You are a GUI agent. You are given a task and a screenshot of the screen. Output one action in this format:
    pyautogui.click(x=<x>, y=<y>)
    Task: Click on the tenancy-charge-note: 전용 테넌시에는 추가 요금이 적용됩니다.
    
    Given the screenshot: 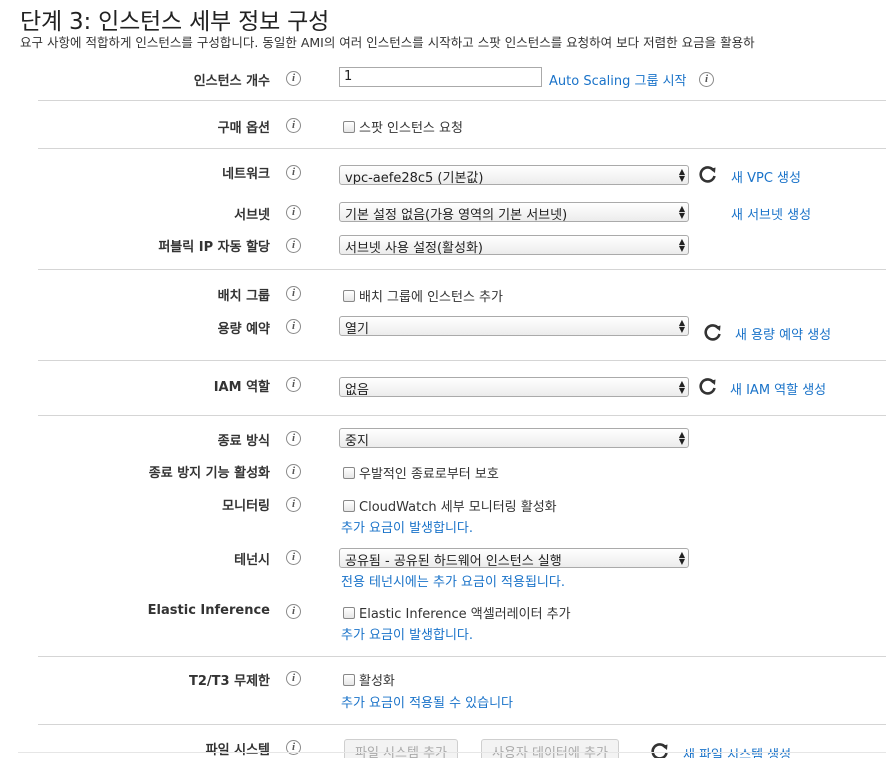 What is the action you would take?
    pyautogui.click(x=453, y=582)
    